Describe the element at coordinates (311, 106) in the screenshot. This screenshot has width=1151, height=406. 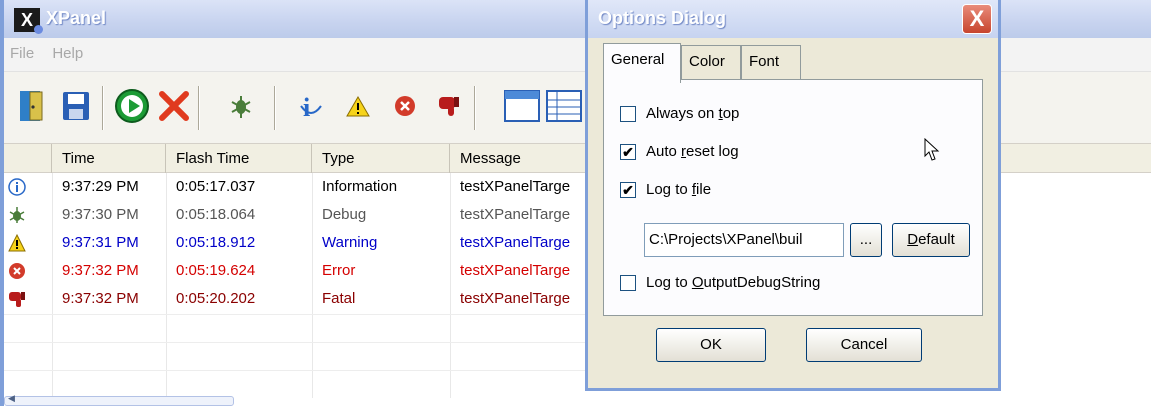
I see `information-icon: i` at that location.